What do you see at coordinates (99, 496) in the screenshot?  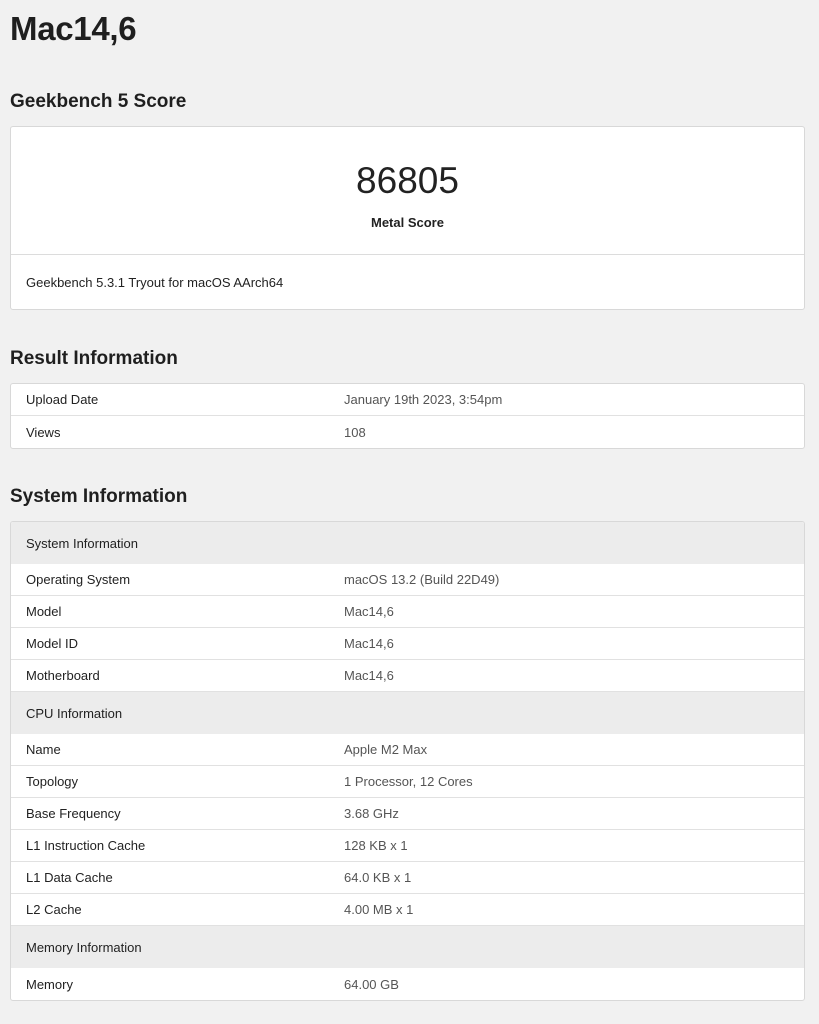 I see `system-section-title: System Information` at bounding box center [99, 496].